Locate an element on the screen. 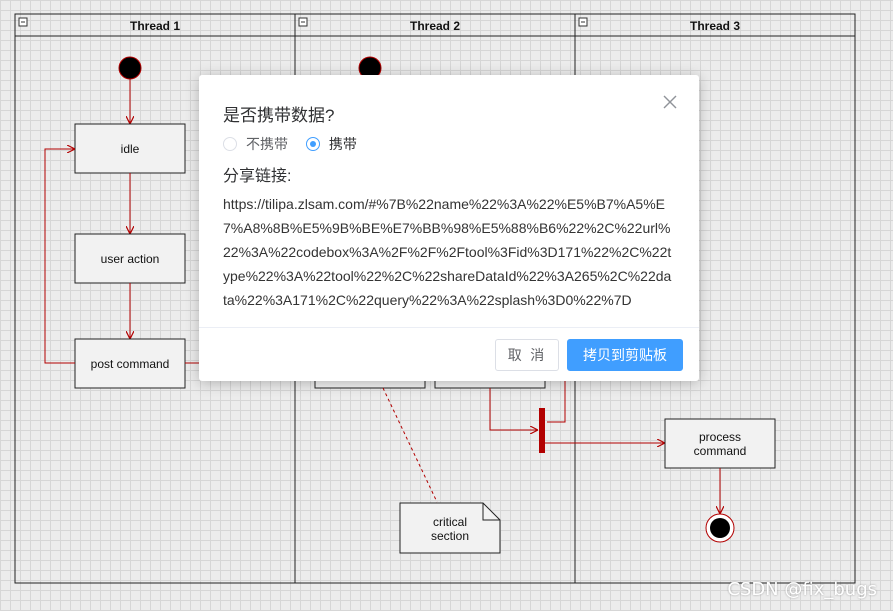  copy-to-clipboard-button: 拷贝到剪贴板 is located at coordinates (625, 355).